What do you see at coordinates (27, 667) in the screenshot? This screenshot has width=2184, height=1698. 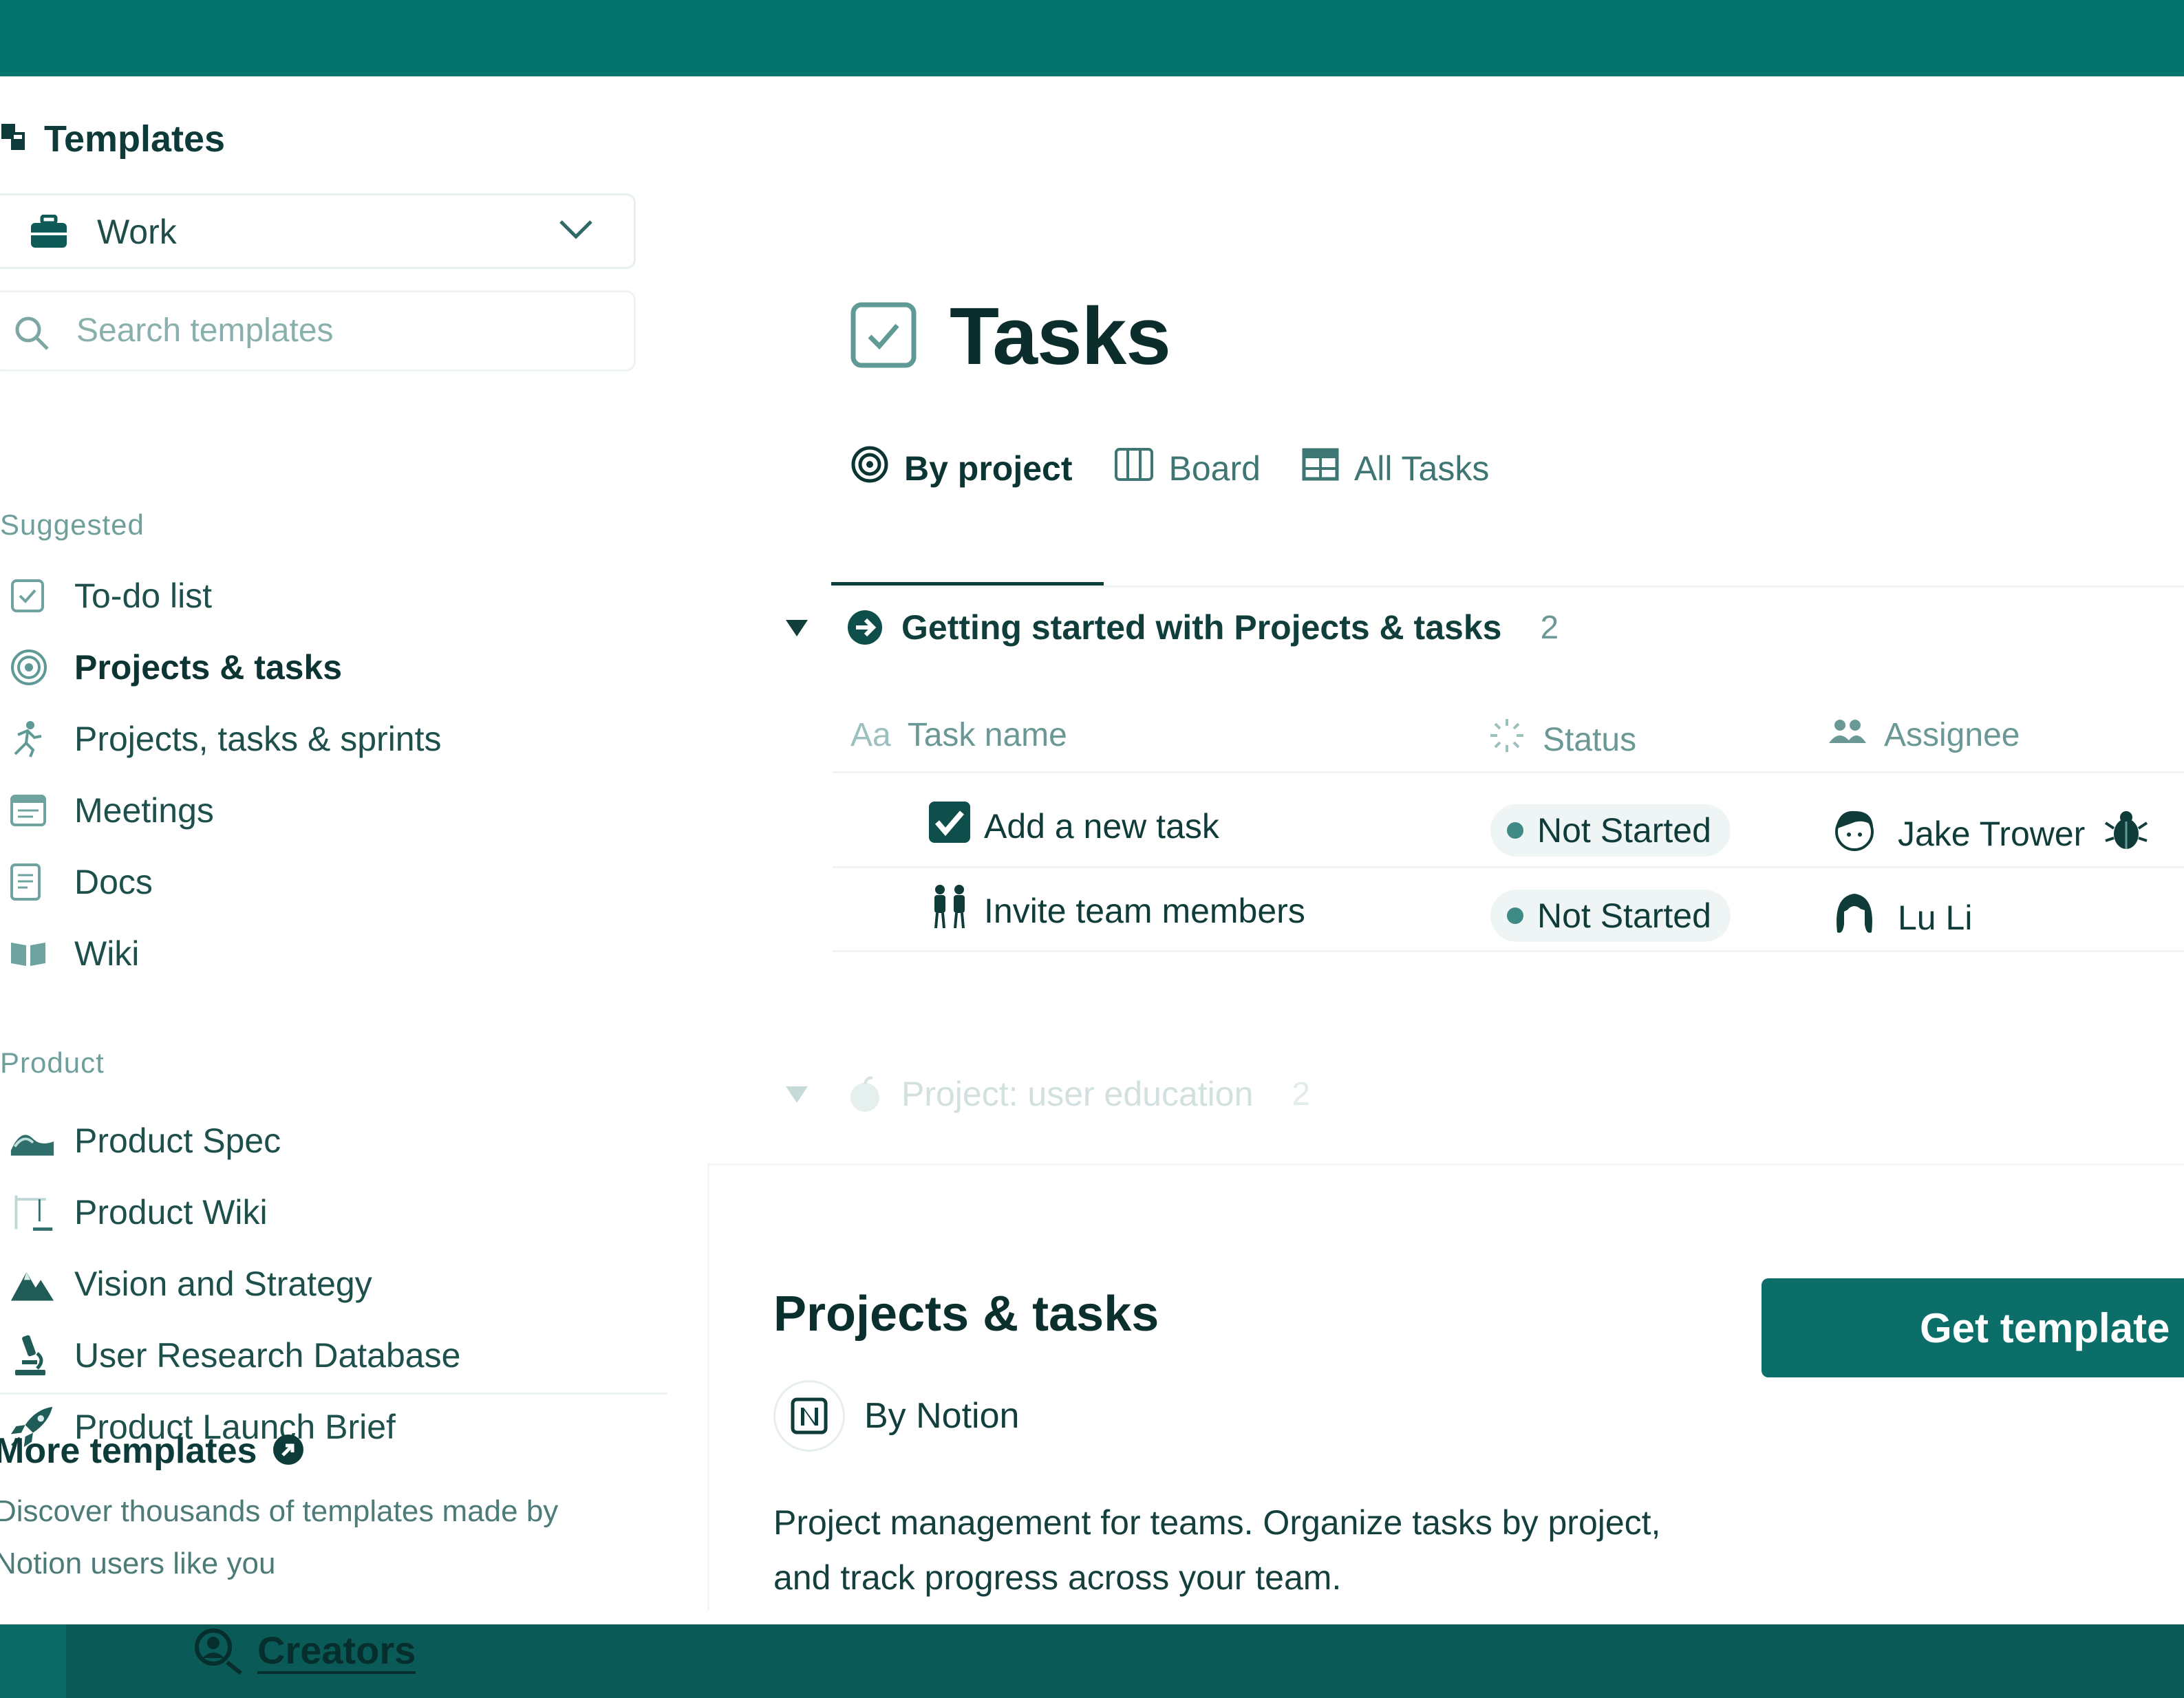 I see `target-icon` at bounding box center [27, 667].